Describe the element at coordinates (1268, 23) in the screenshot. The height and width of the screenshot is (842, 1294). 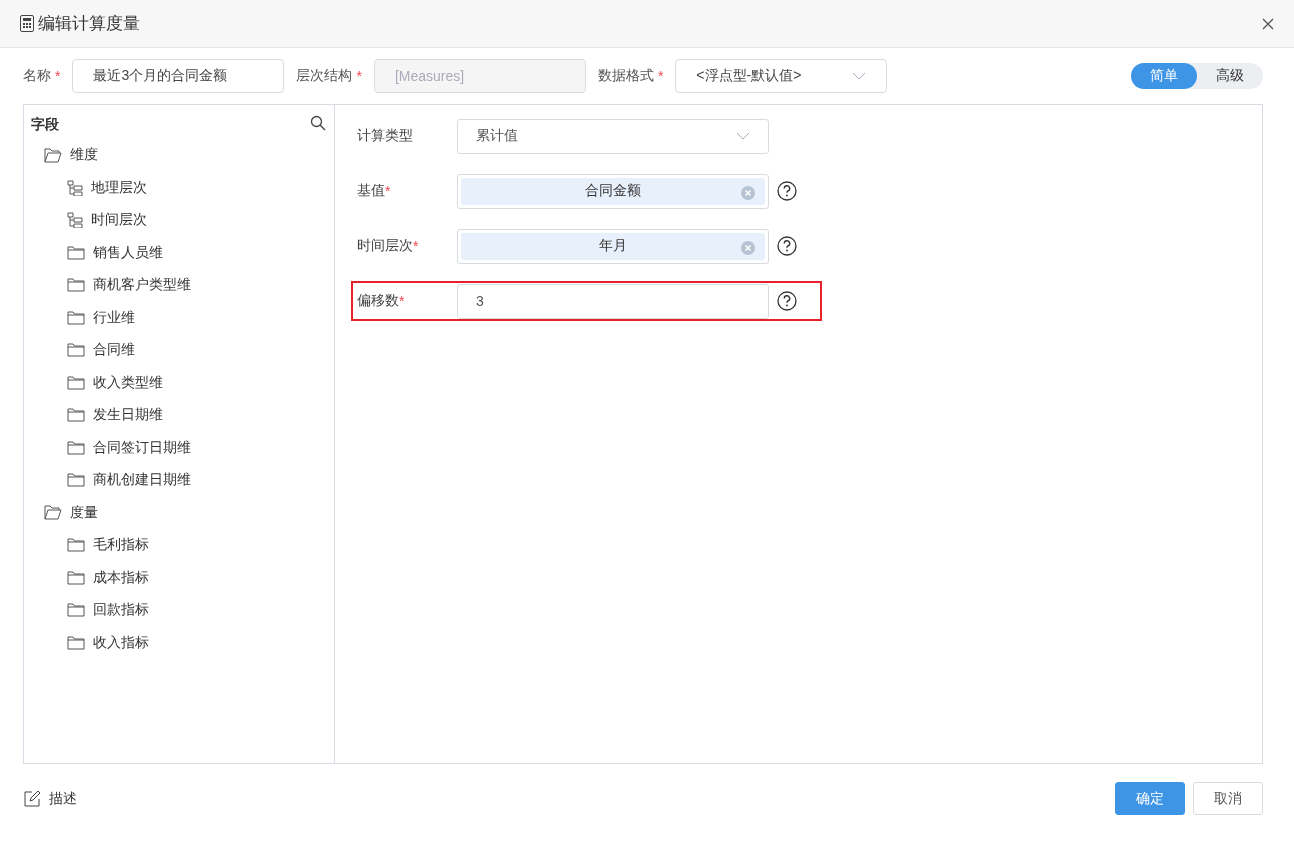
I see `close-icon` at that location.